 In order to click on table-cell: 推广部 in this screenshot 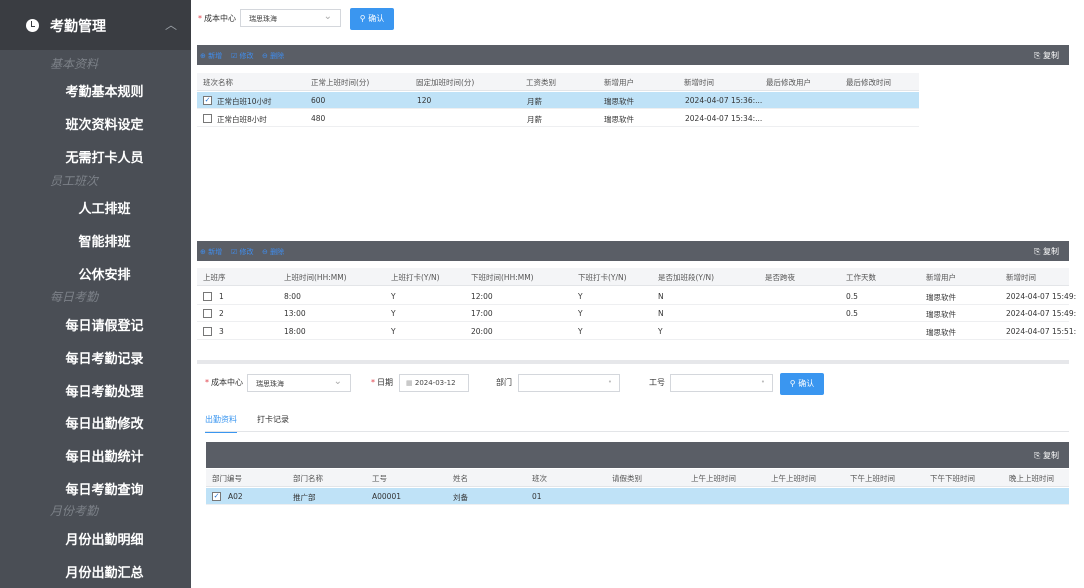, I will do `click(304, 497)`.